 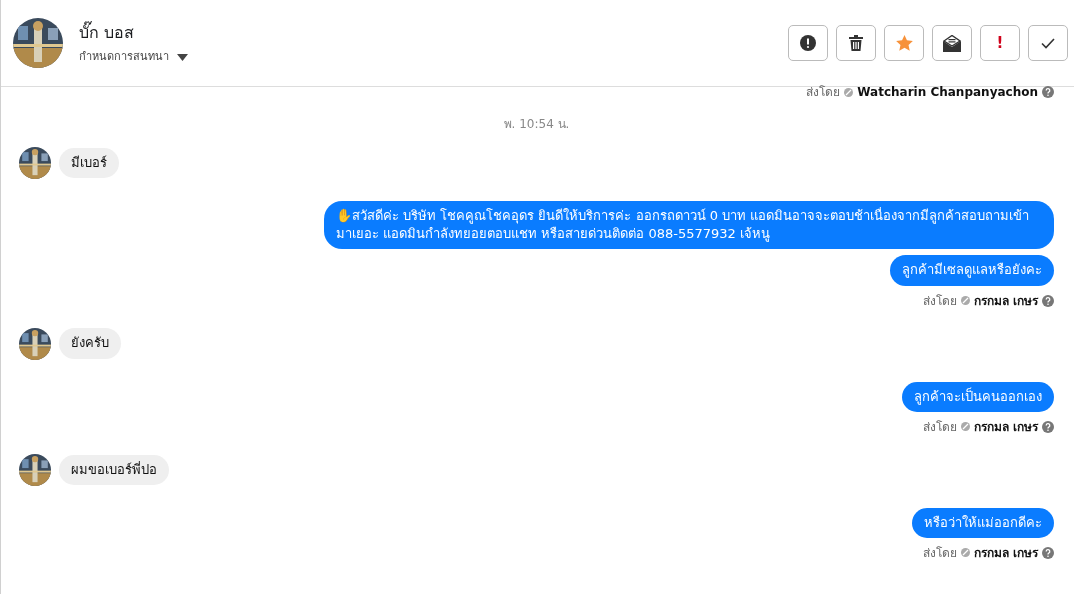 I want to click on message-bubble: ผมขอเบอร์พี่ปอ, so click(x=114, y=469).